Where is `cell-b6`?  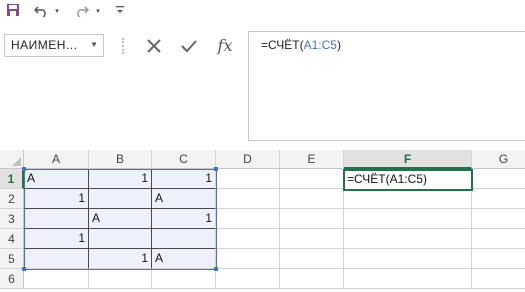 cell-b6 is located at coordinates (120, 279).